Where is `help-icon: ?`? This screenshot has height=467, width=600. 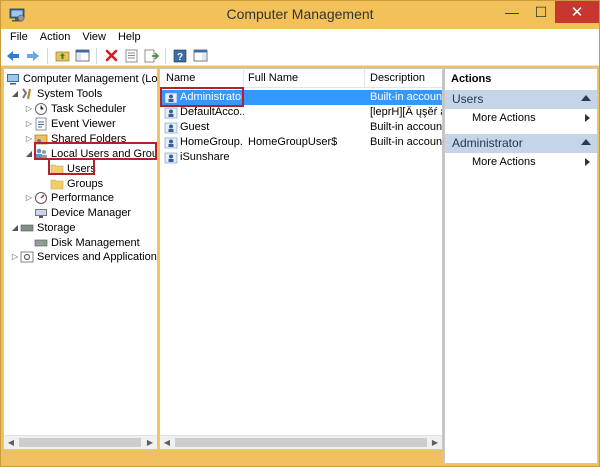 help-icon: ? is located at coordinates (180, 56).